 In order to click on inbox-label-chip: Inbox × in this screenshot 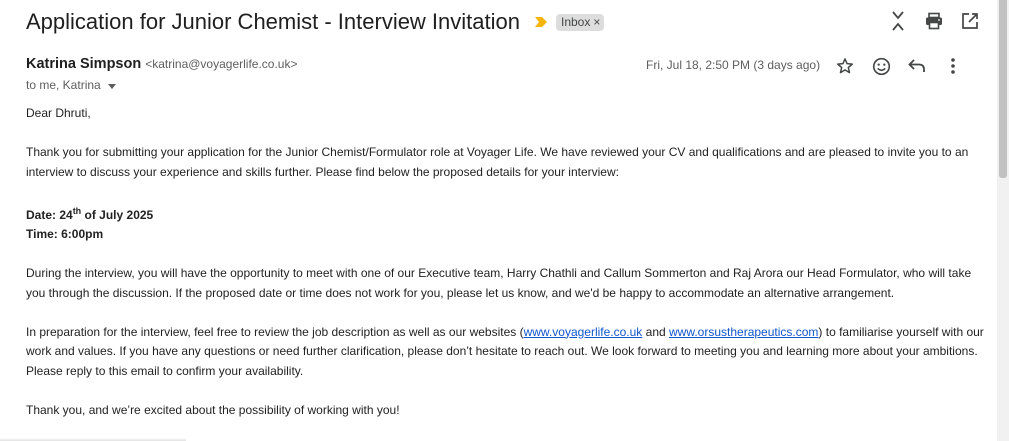, I will do `click(580, 22)`.